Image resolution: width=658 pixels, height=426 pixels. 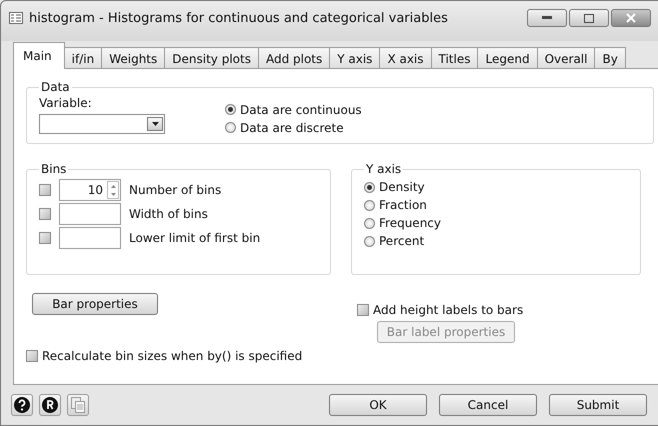 I want to click on option-label: Fraction, so click(x=403, y=205).